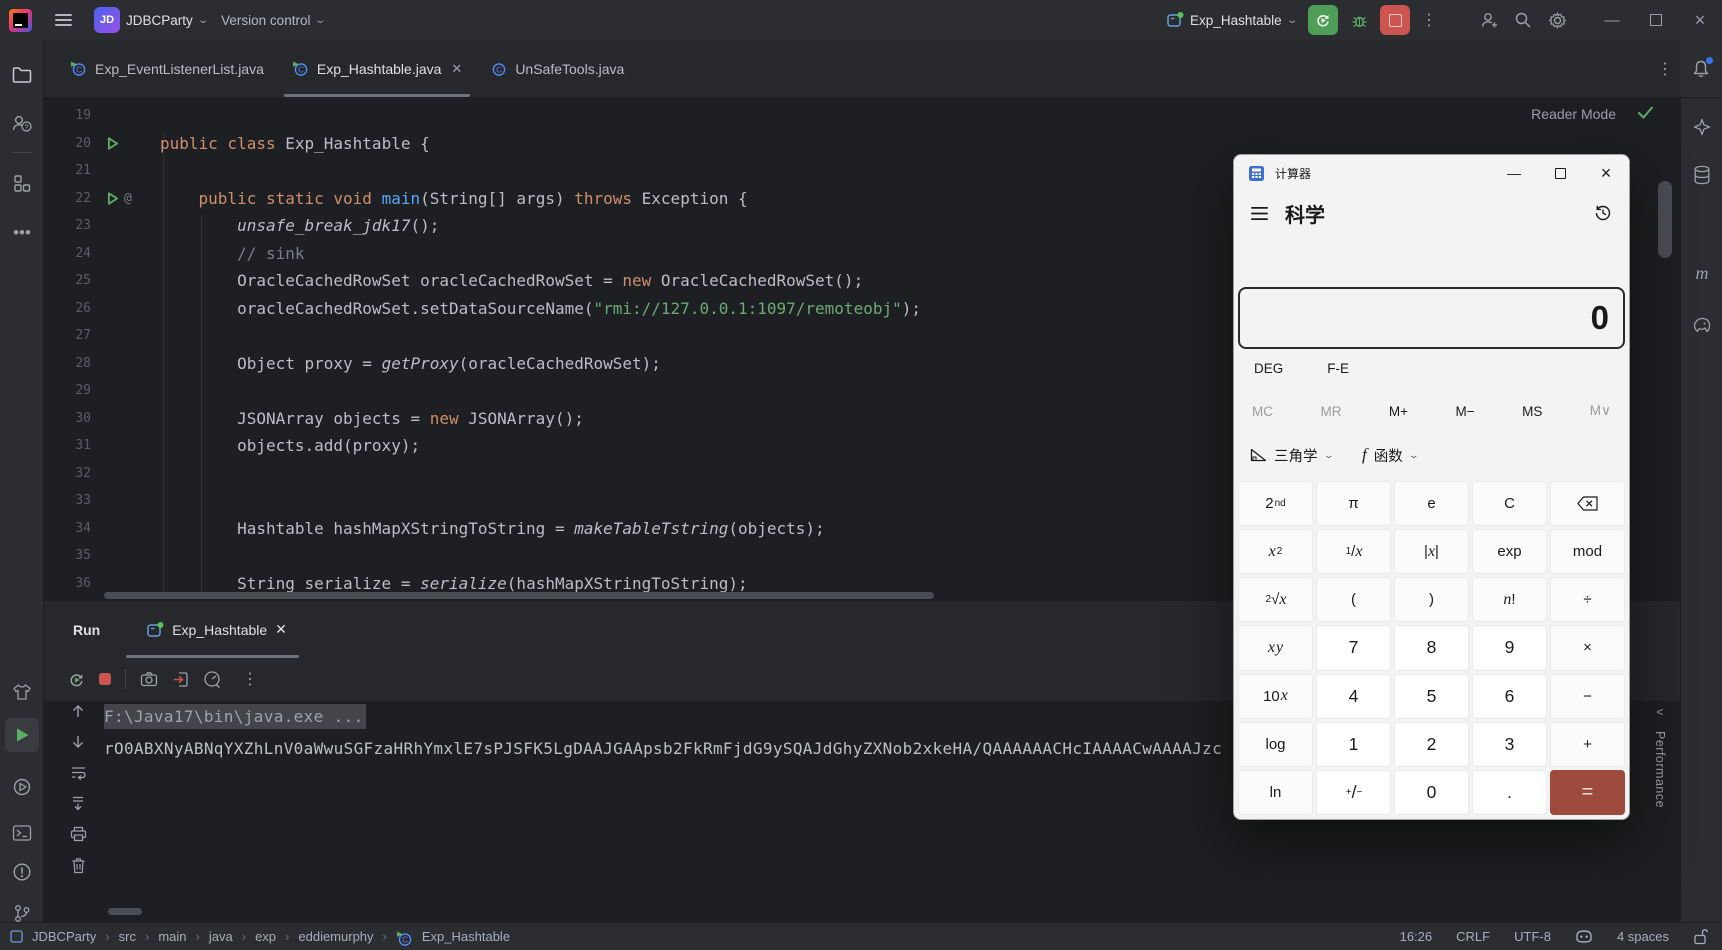 This screenshot has width=1722, height=950. I want to click on calc-key-divide: ÷, so click(1587, 600).